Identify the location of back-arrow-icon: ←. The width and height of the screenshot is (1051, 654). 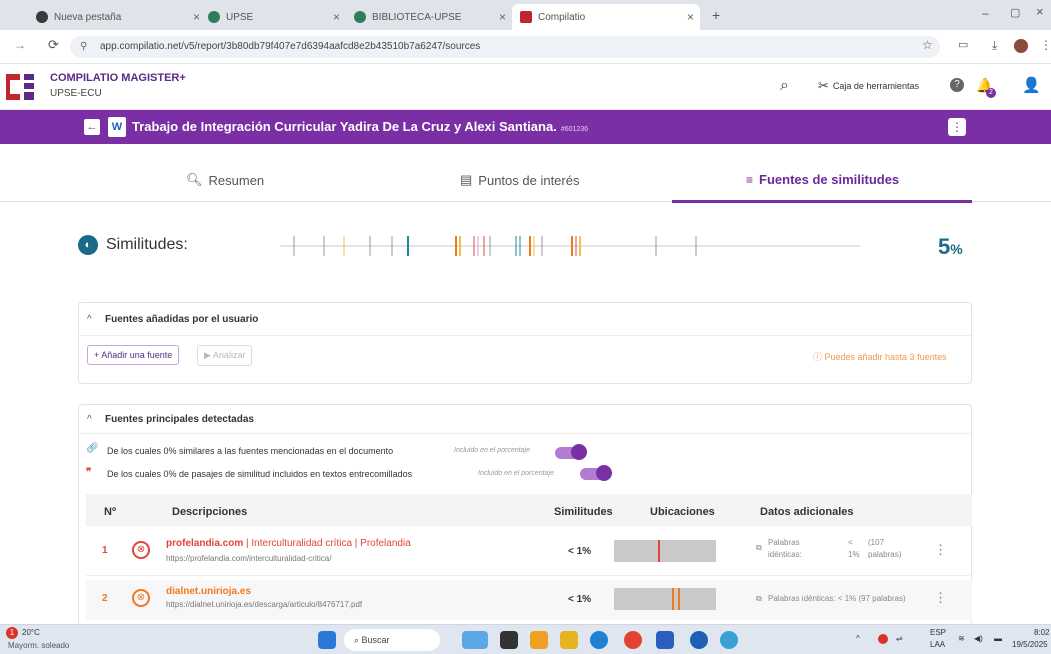
(92, 127).